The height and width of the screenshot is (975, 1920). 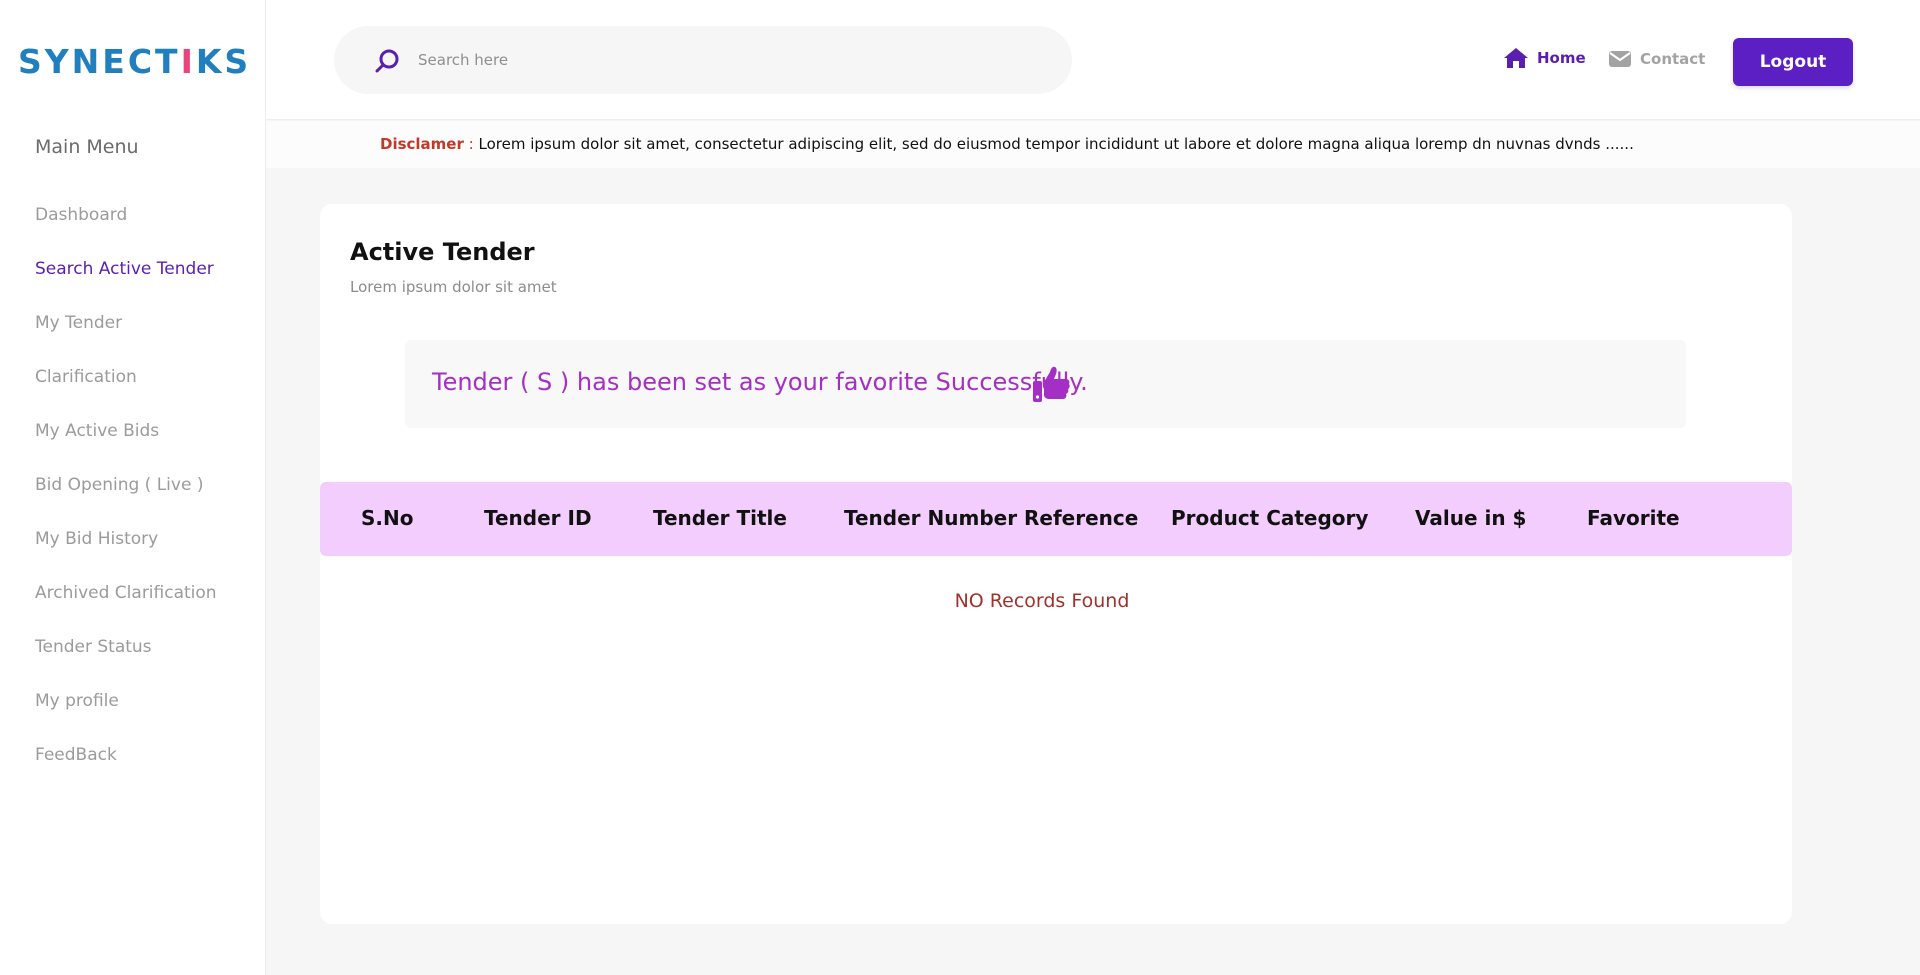 What do you see at coordinates (1051, 384) in the screenshot?
I see `thumbs-up-icon` at bounding box center [1051, 384].